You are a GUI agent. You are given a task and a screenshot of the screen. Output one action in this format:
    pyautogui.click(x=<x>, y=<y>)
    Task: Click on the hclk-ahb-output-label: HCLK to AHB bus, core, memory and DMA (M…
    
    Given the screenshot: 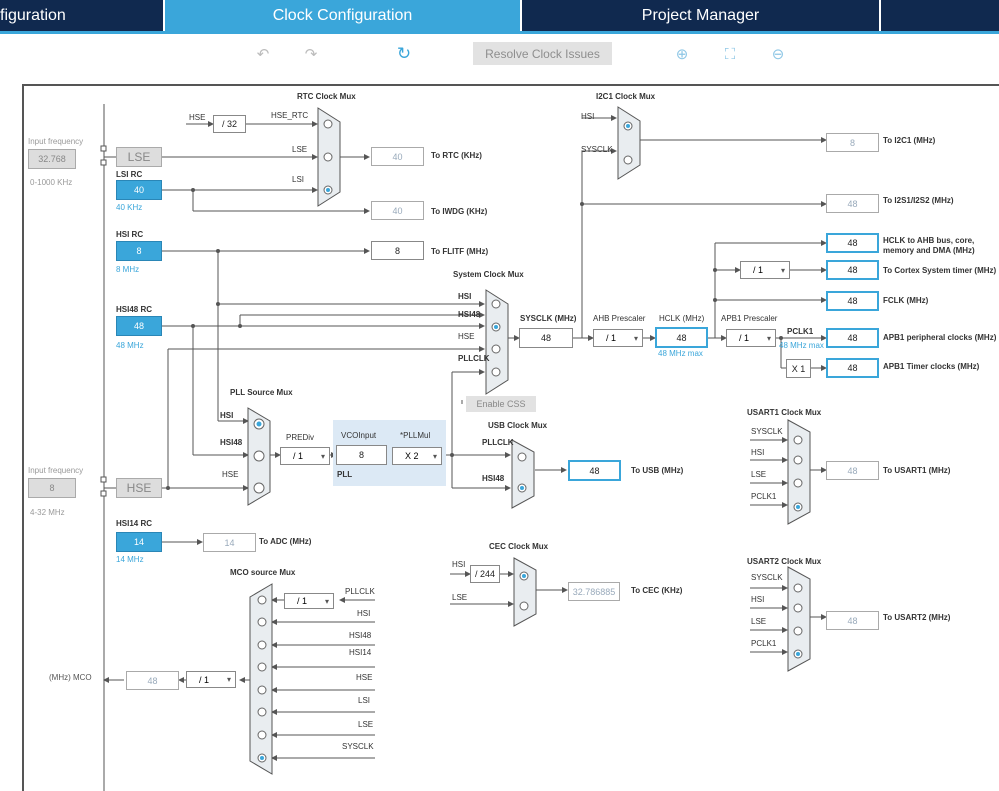 What is the action you would take?
    pyautogui.click(x=929, y=245)
    